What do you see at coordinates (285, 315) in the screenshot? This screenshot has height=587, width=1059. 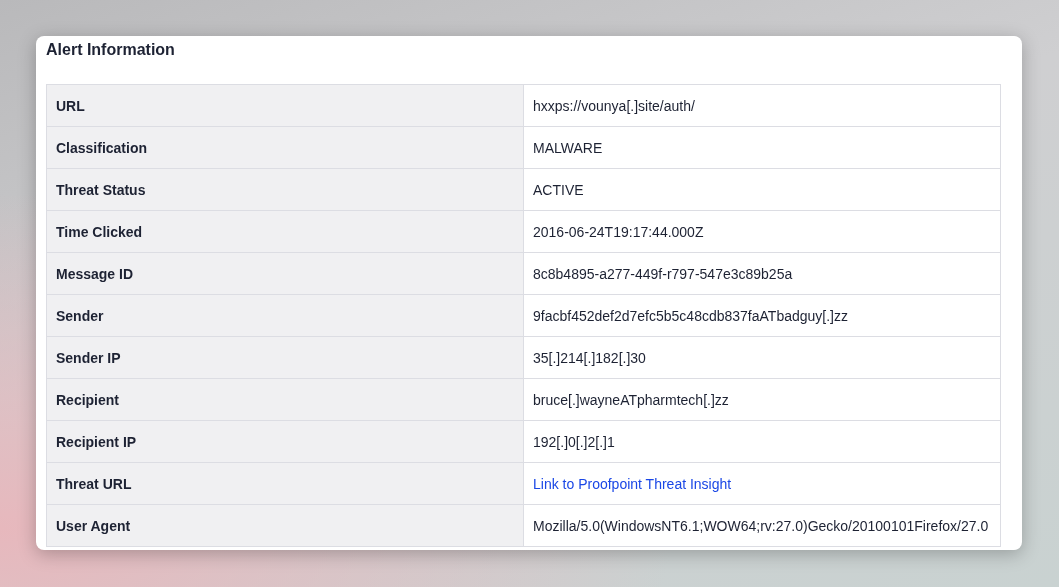 I see `field-label-cell: Sender` at bounding box center [285, 315].